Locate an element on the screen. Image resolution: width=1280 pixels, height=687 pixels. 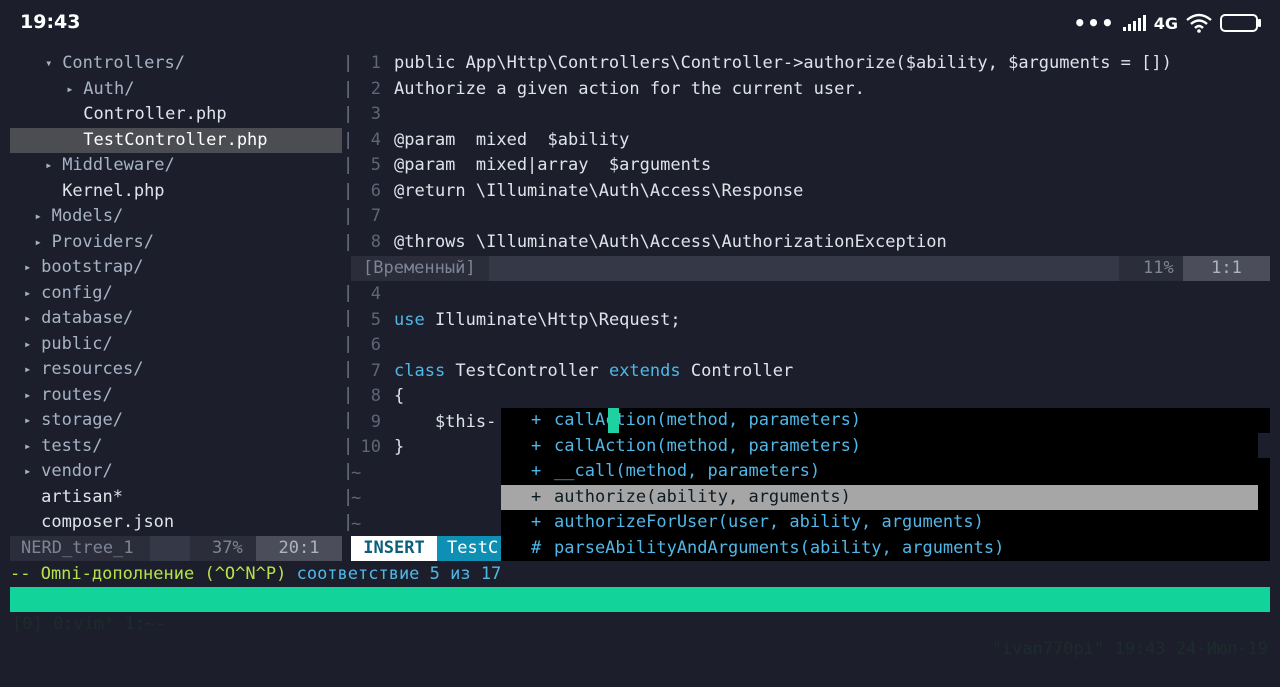
android-status-bar: 19:43 ••• 4G is located at coordinates (640, 23).